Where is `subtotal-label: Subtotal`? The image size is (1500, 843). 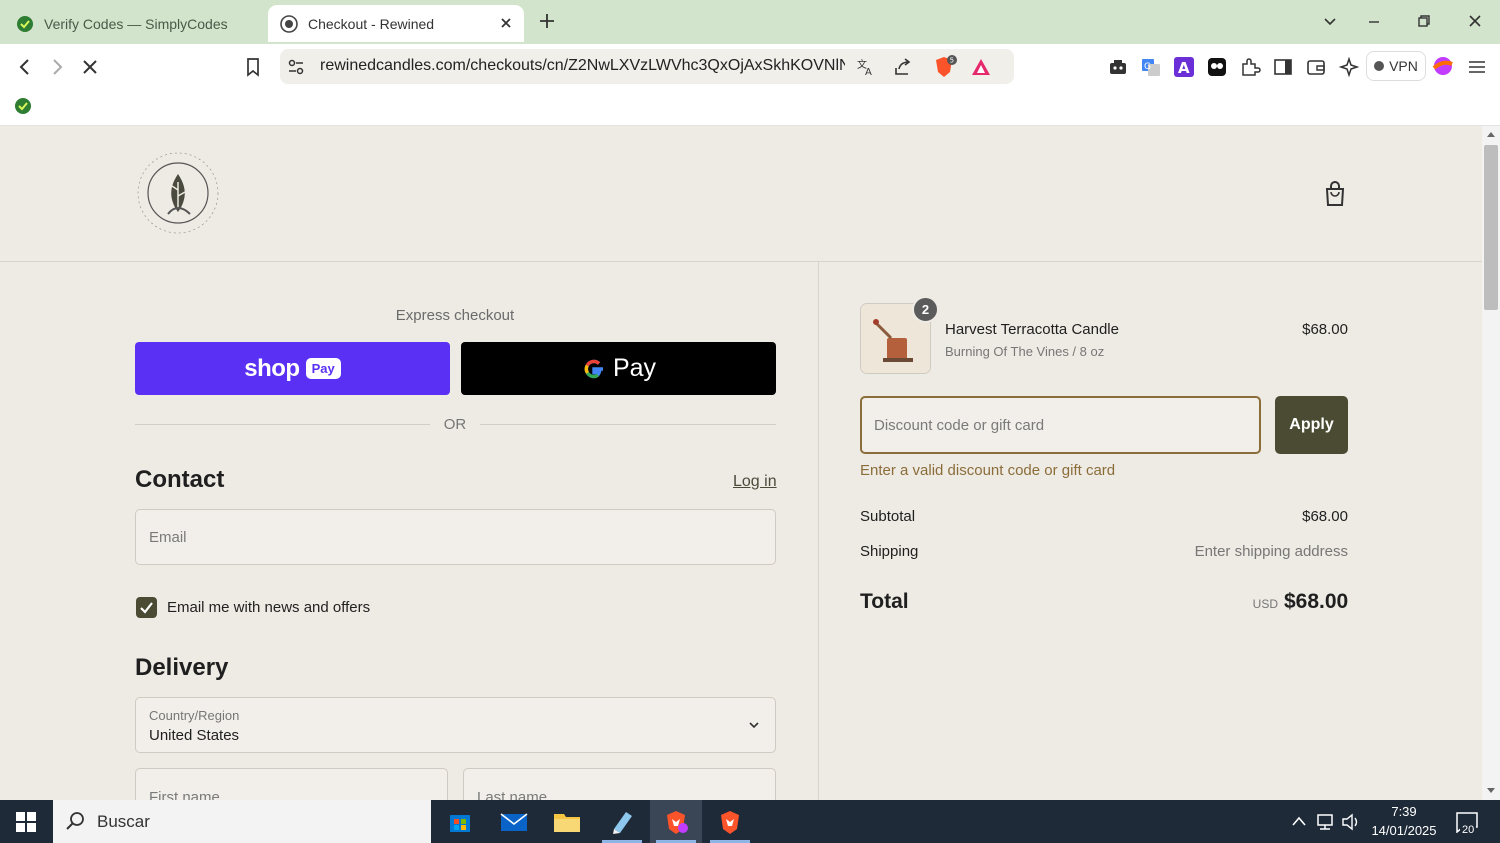 subtotal-label: Subtotal is located at coordinates (888, 516).